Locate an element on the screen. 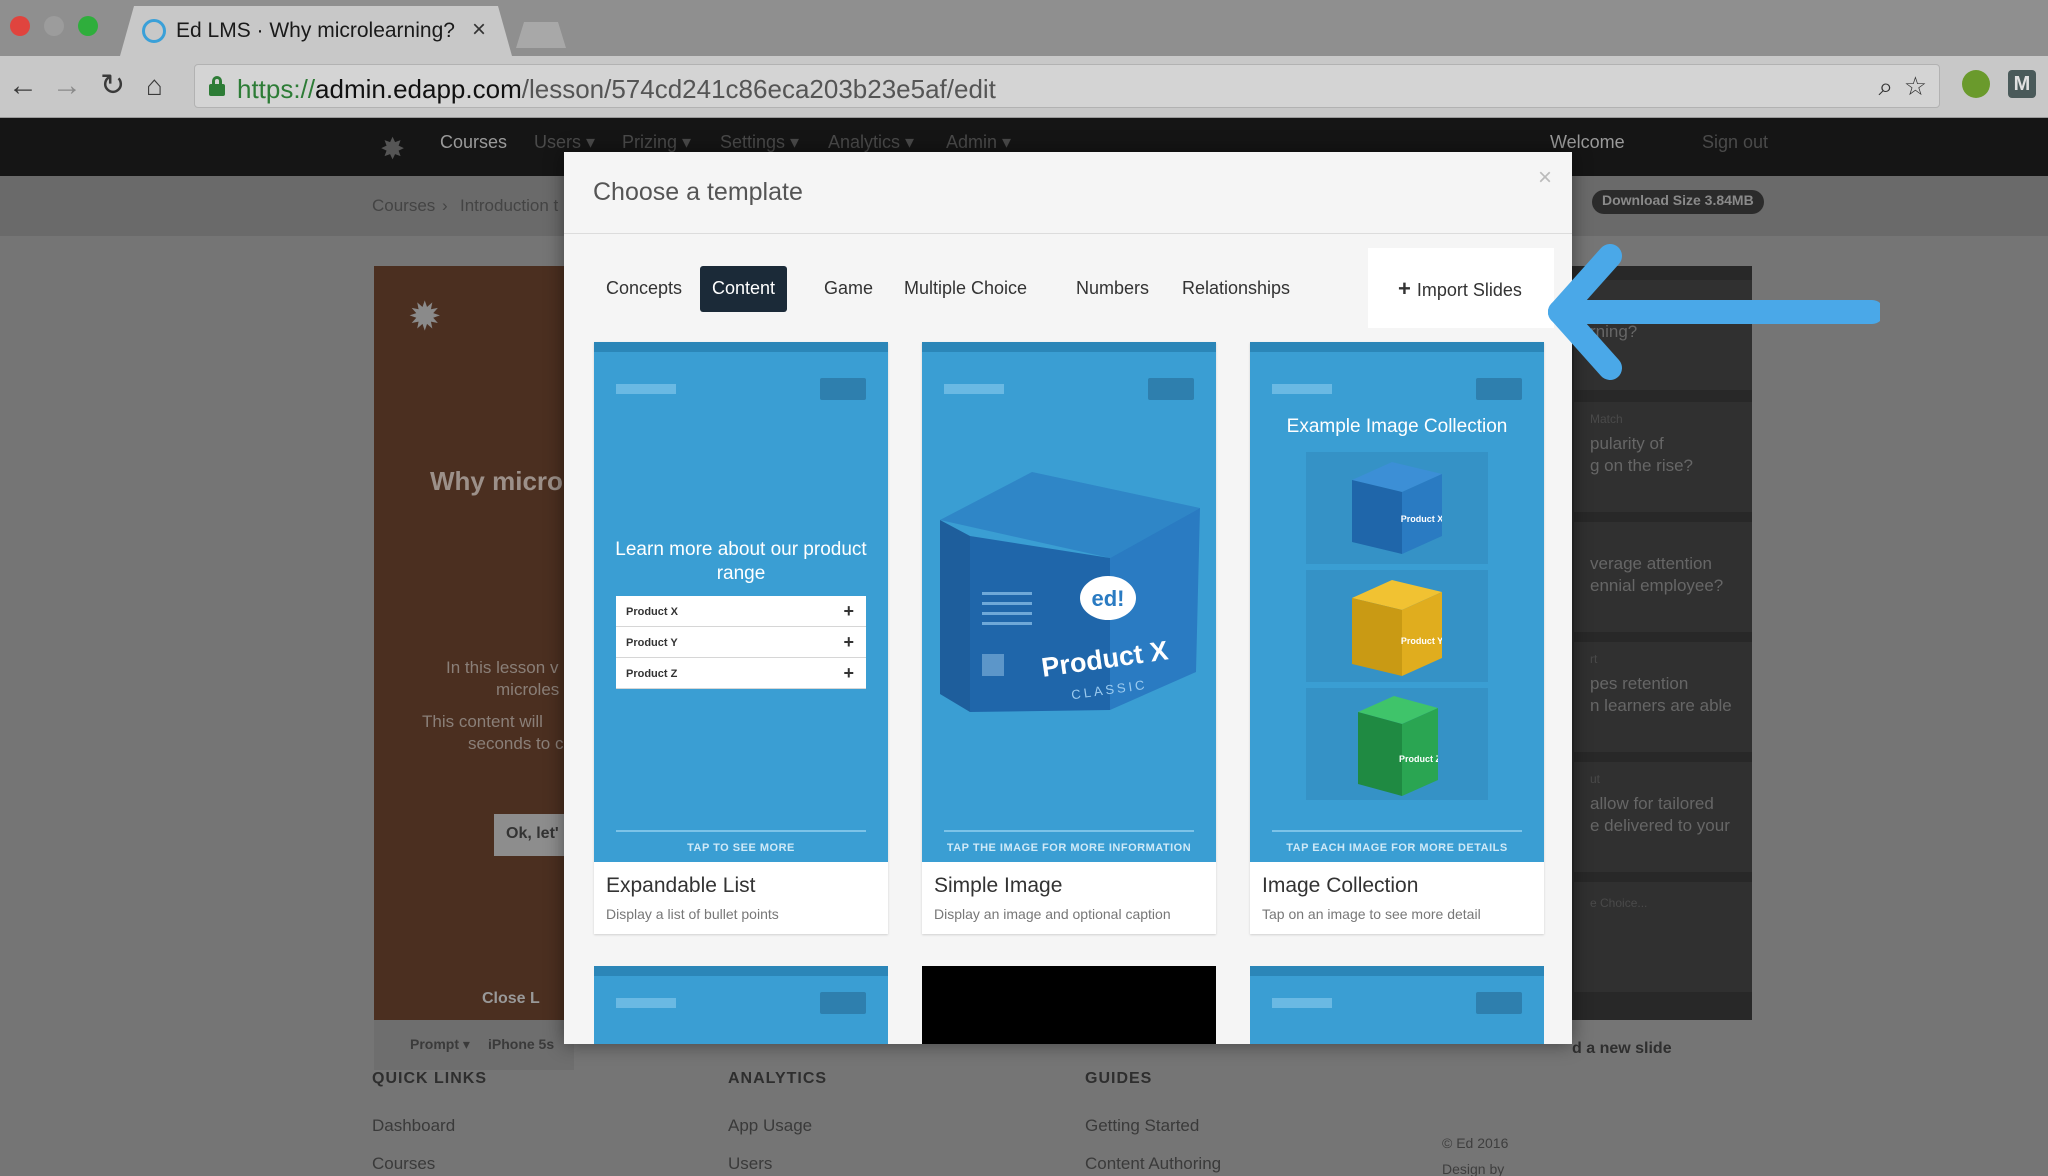 The height and width of the screenshot is (1176, 2048). collection-heading: Example Image Collection is located at coordinates (1397, 426).